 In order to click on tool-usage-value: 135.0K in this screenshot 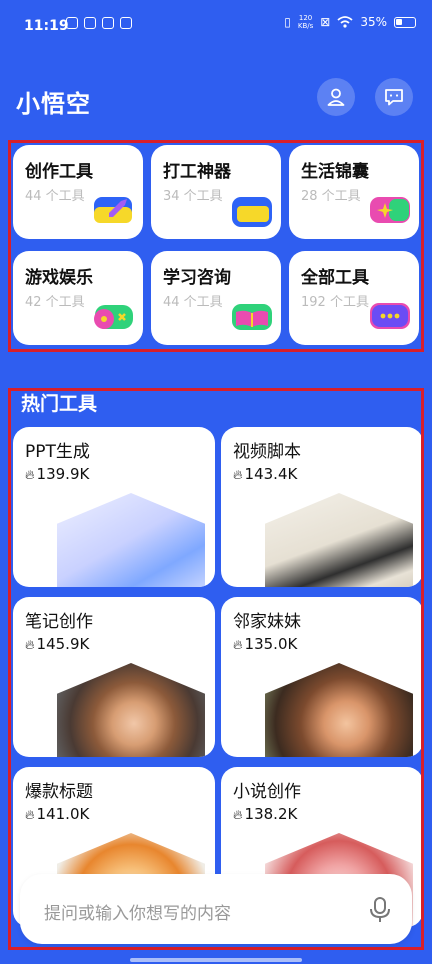, I will do `click(271, 644)`.